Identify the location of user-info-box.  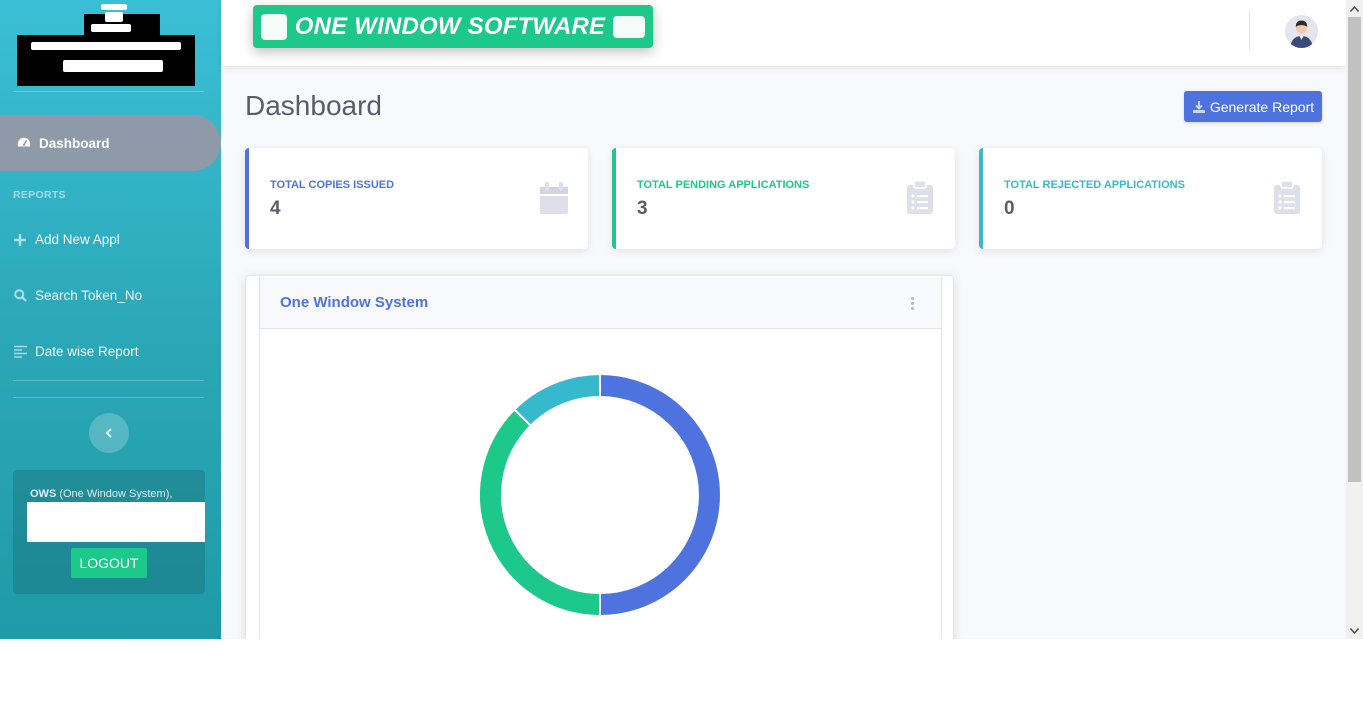
(116, 522).